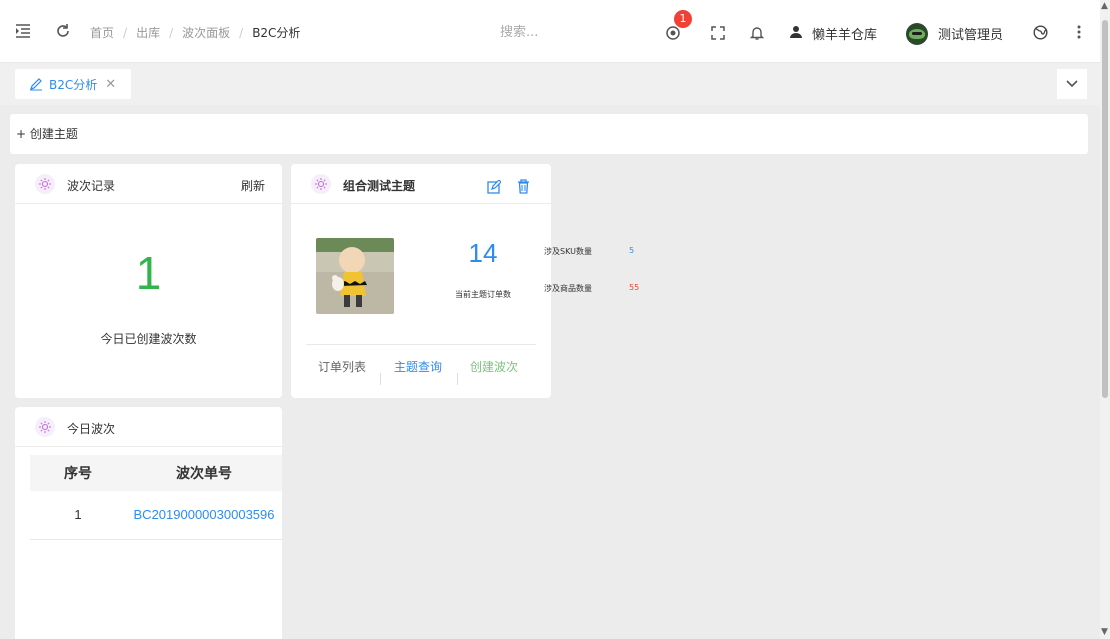  I want to click on card-title: 今日波次, so click(91, 429).